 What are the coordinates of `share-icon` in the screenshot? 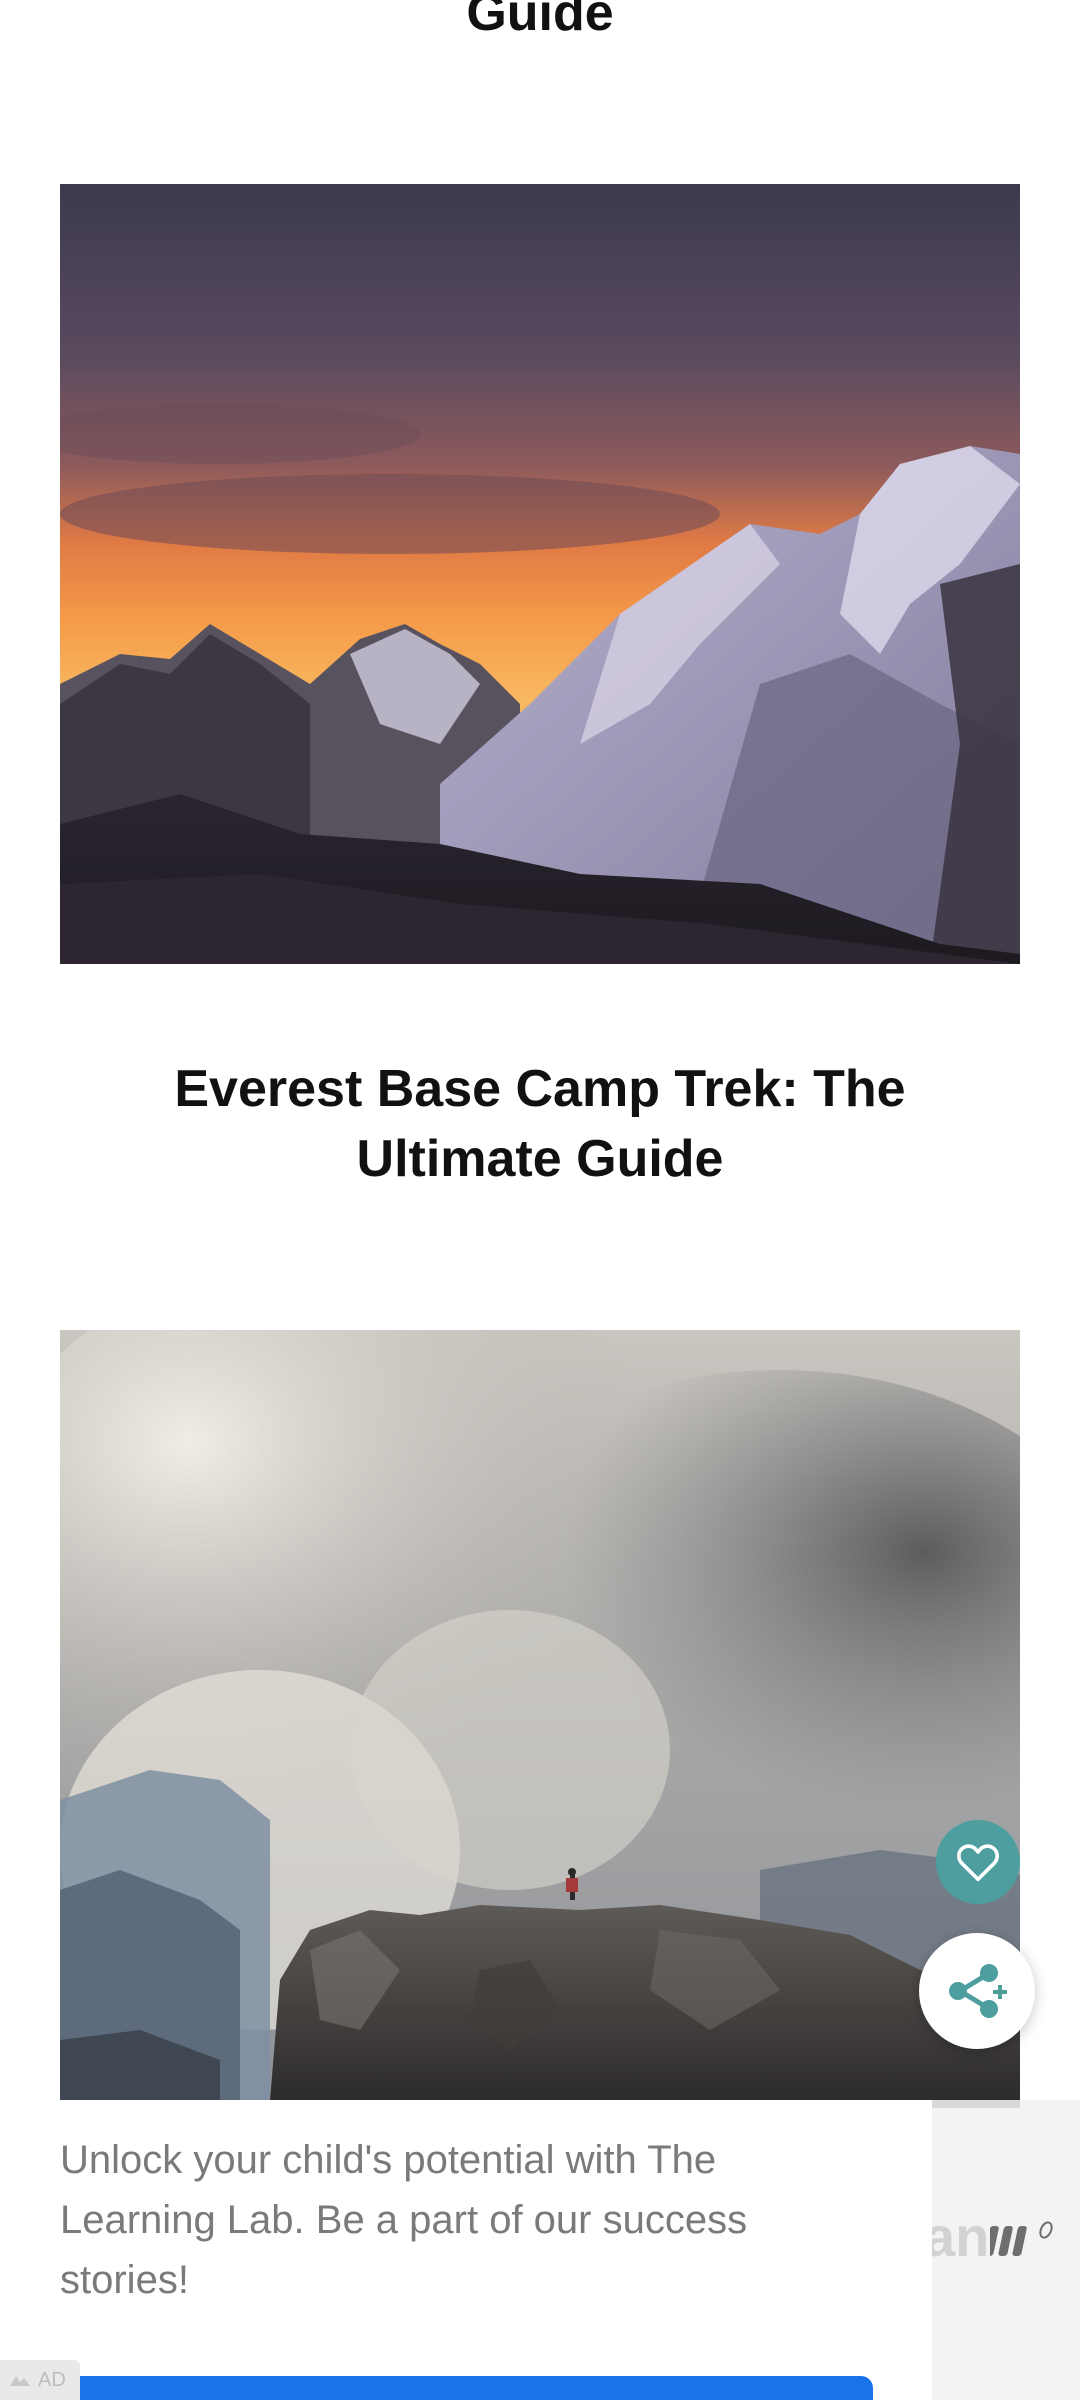 It's located at (978, 1991).